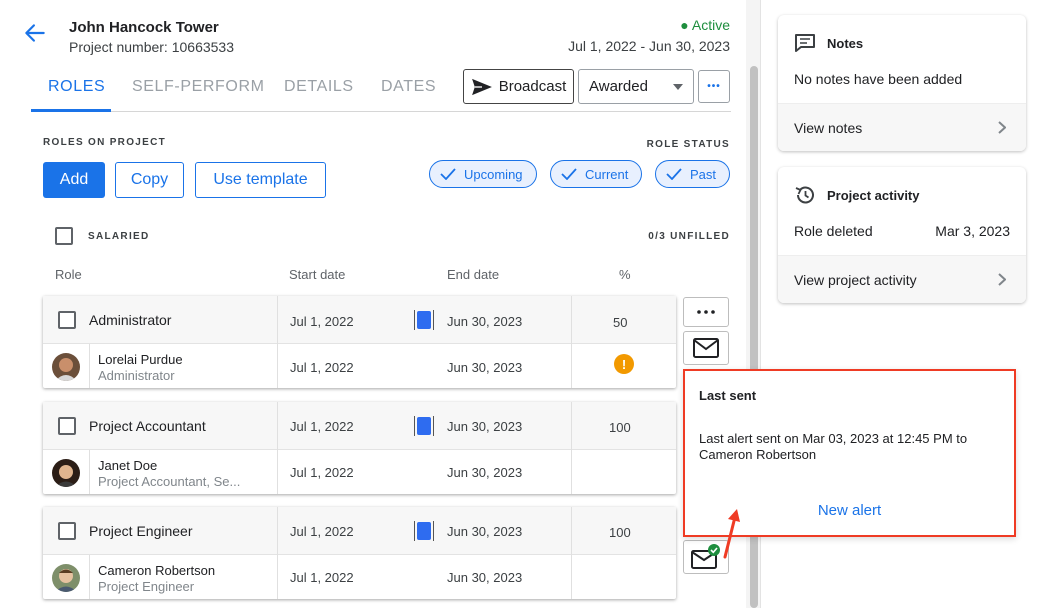 This screenshot has width=1040, height=608. Describe the element at coordinates (74, 180) in the screenshot. I see `add-role-button: Add` at that location.